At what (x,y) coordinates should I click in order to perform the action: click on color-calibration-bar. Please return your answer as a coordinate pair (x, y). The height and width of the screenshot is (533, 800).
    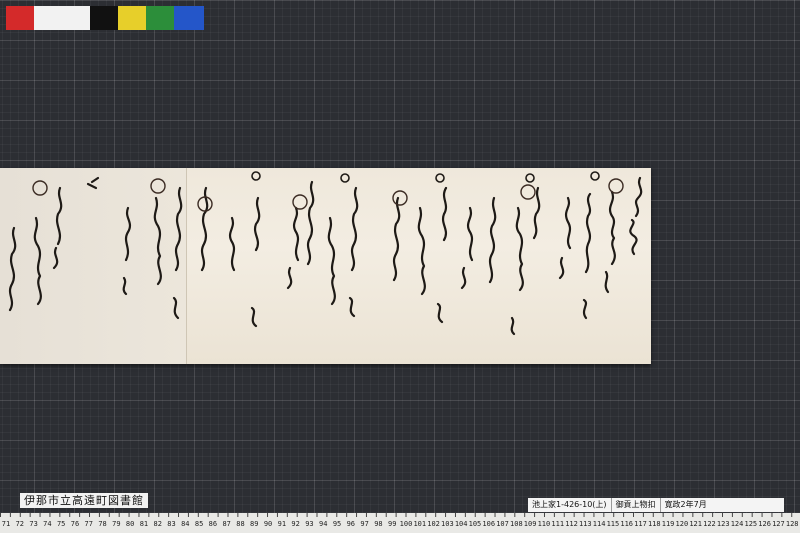
    Looking at the image, I should click on (105, 18).